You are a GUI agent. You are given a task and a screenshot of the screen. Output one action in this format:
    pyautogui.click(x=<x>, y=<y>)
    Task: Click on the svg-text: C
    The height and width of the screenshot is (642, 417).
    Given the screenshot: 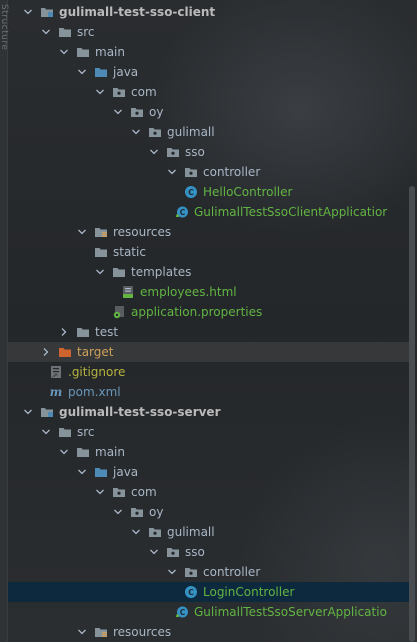 What is the action you would take?
    pyautogui.click(x=191, y=592)
    